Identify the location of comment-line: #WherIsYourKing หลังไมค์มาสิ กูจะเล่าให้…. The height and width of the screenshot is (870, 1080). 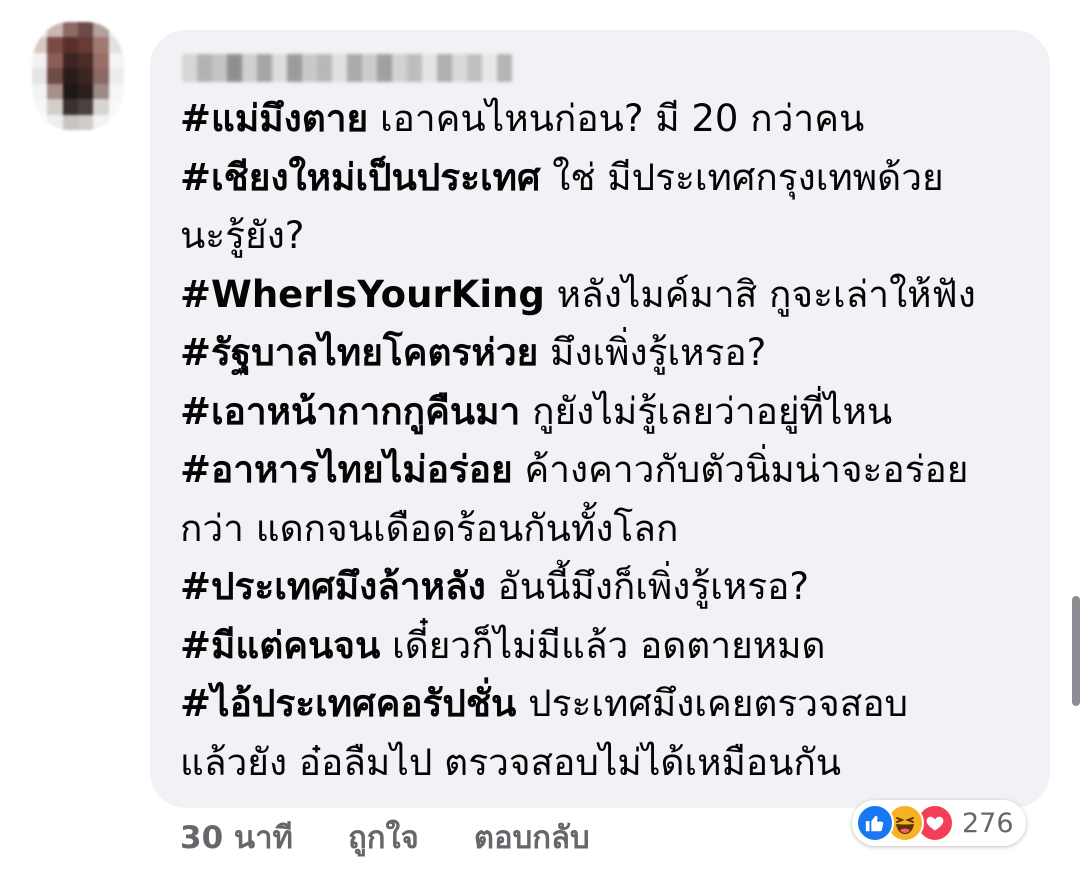
(610, 295).